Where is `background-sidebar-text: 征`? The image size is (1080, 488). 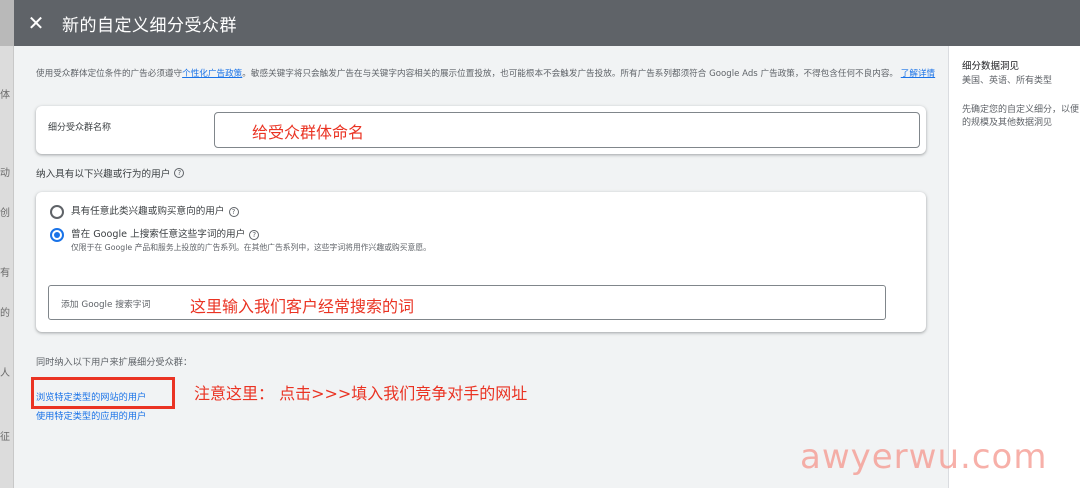 background-sidebar-text: 征 is located at coordinates (5, 437).